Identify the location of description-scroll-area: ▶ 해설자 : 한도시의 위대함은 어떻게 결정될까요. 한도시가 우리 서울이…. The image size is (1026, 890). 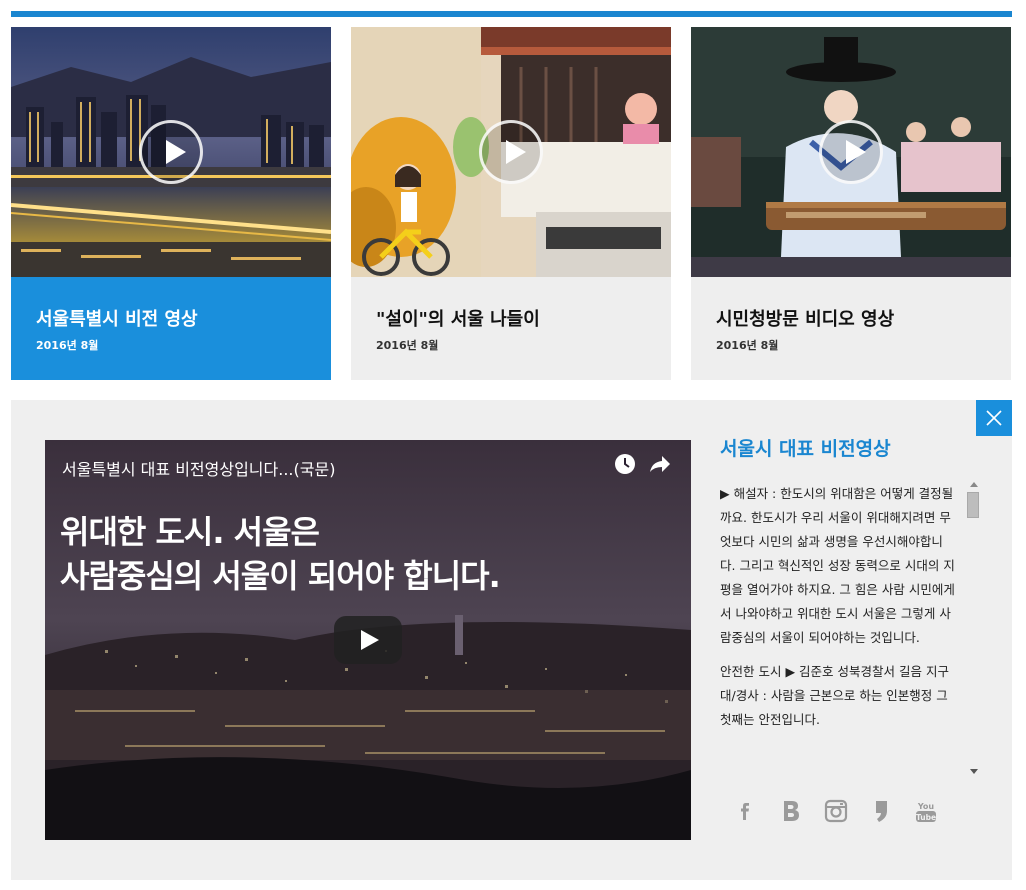
(851, 630).